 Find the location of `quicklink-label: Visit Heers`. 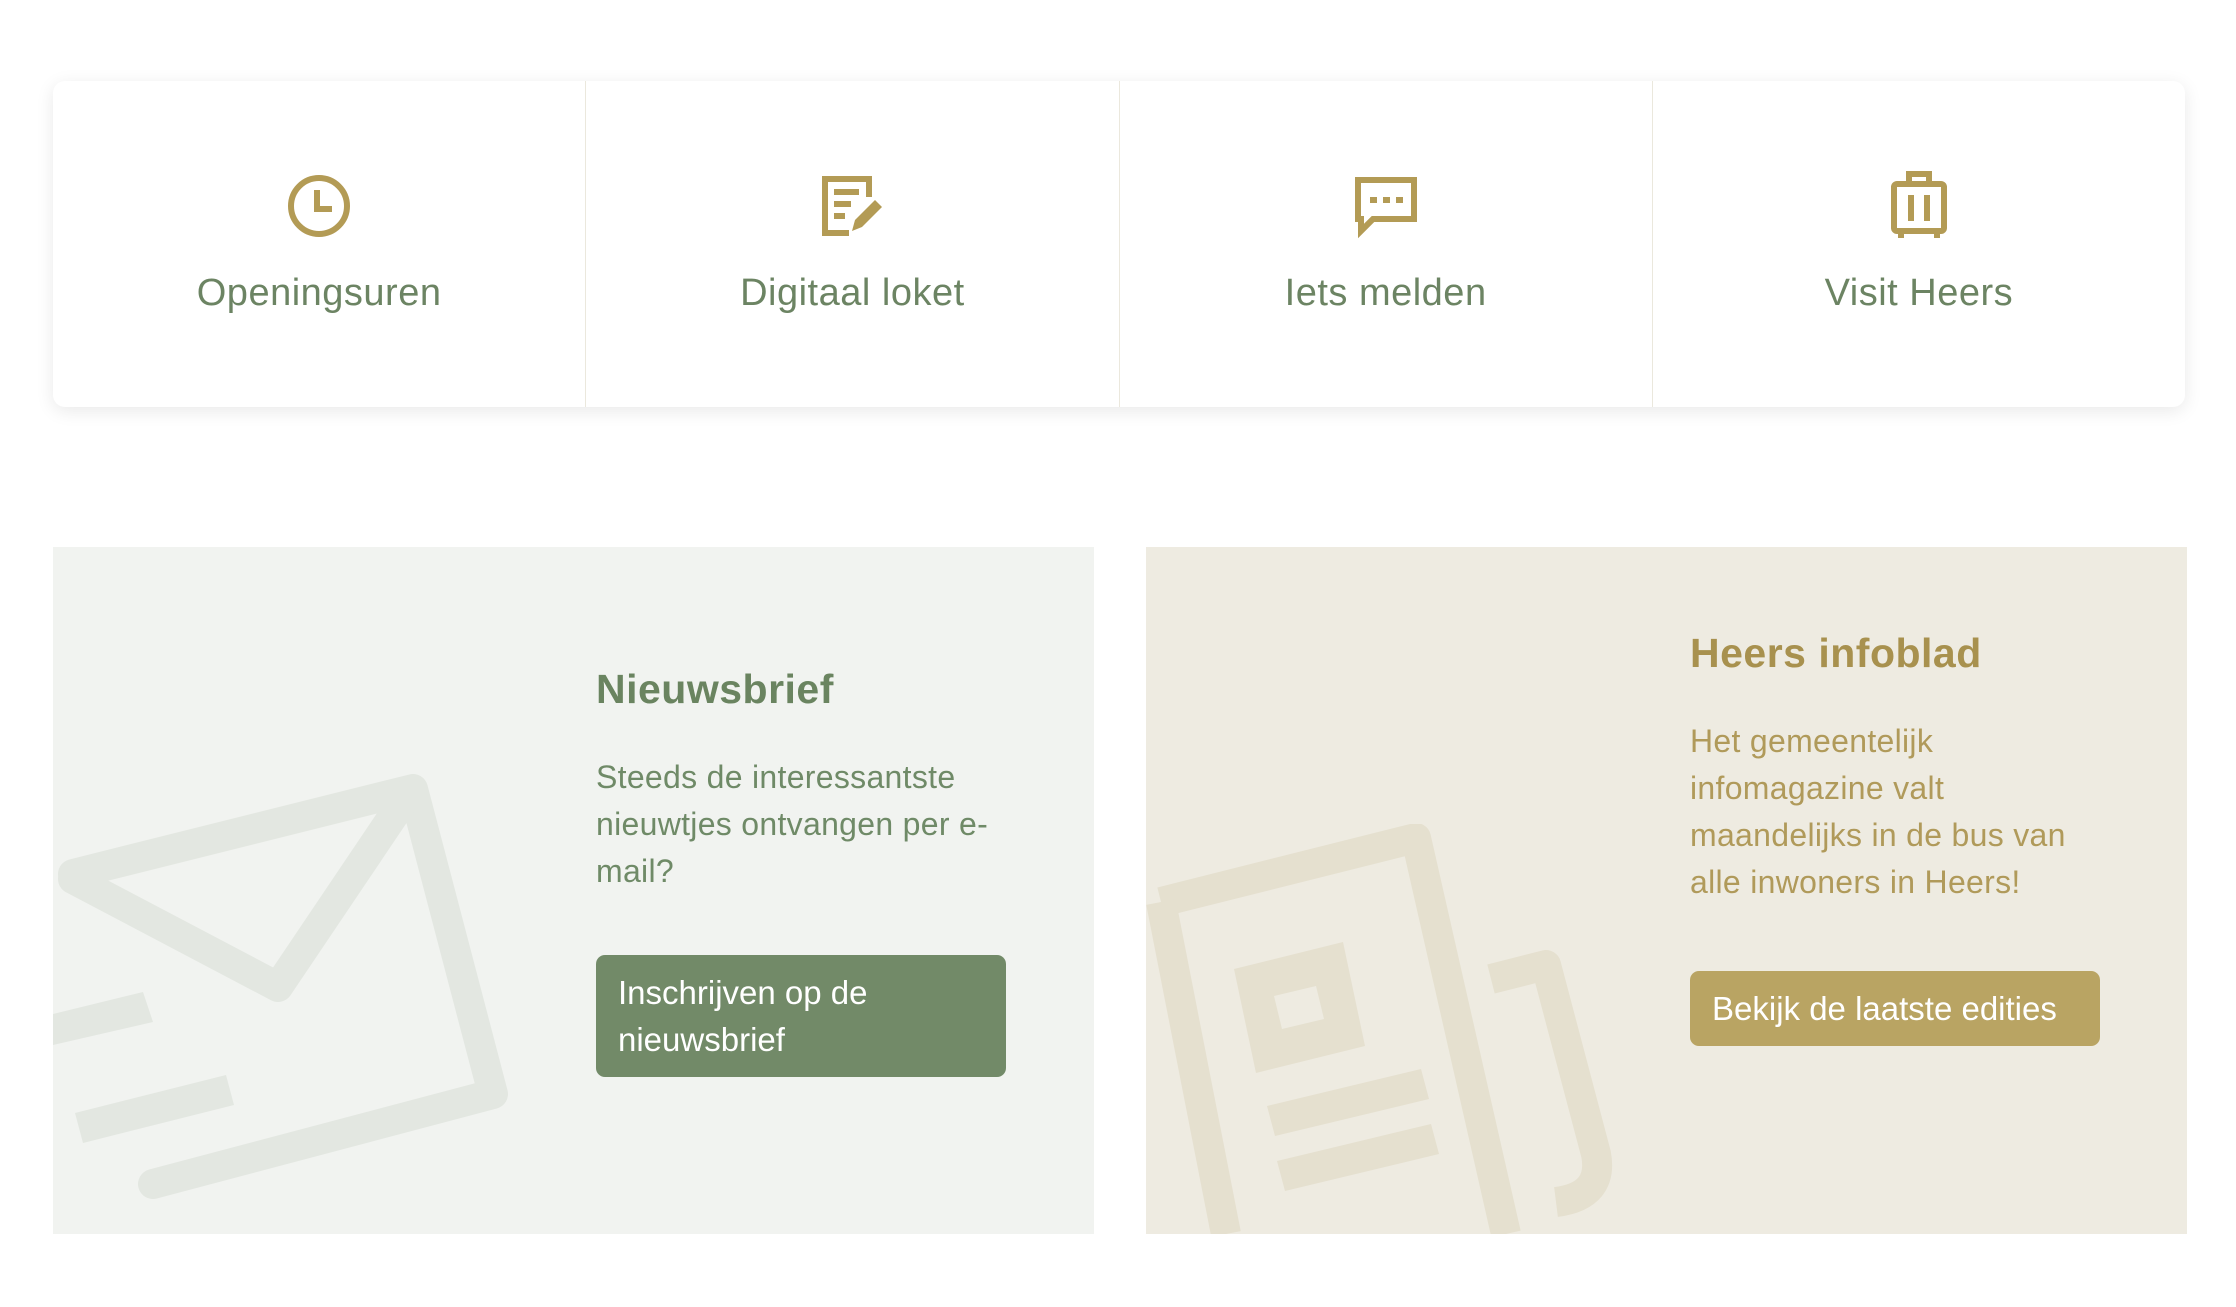

quicklink-label: Visit Heers is located at coordinates (1919, 293).